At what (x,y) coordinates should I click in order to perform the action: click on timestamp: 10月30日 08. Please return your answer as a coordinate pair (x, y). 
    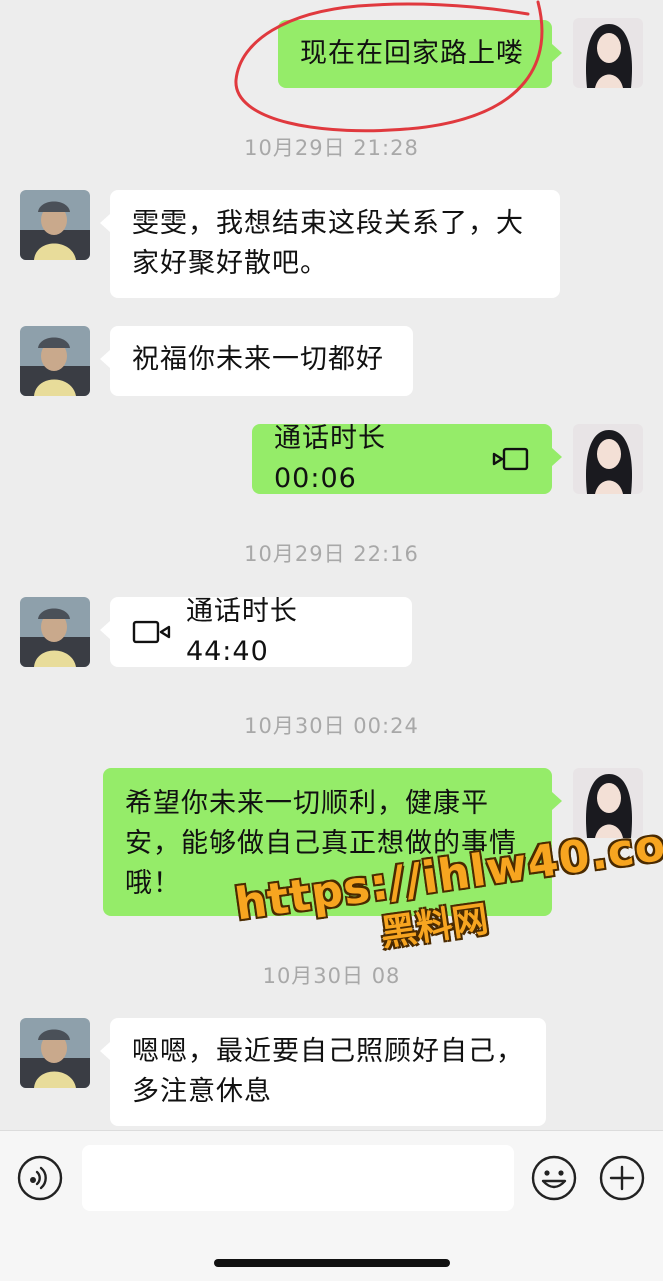
    Looking at the image, I should click on (331, 976).